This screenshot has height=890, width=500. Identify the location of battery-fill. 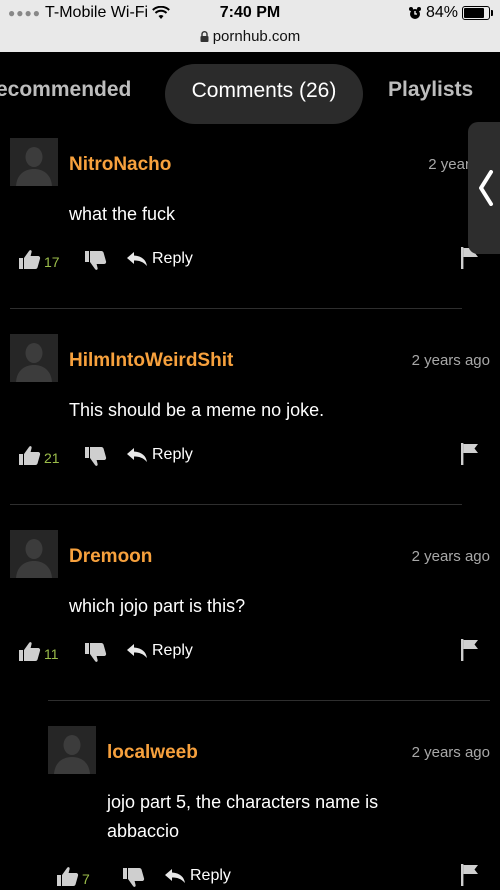
(474, 13).